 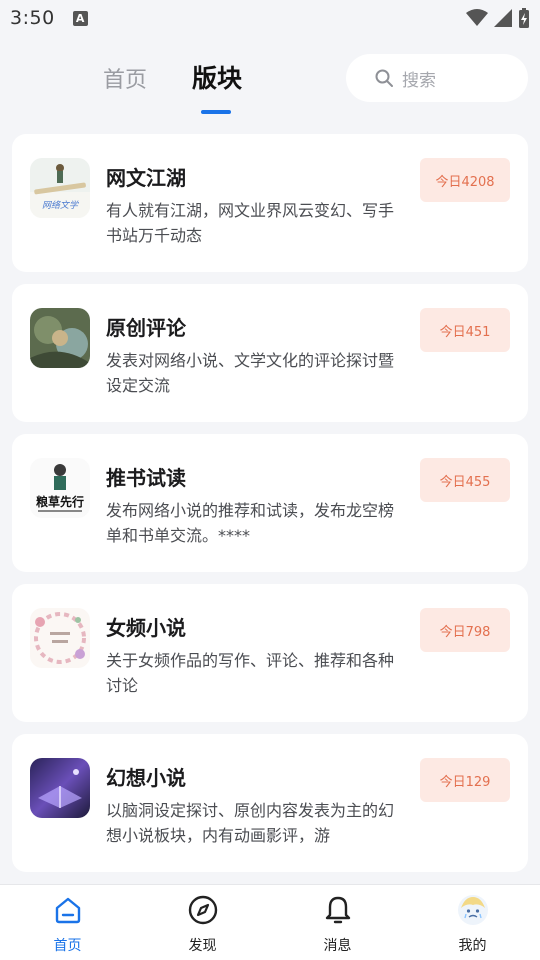 I want to click on search-icon, so click(x=384, y=78).